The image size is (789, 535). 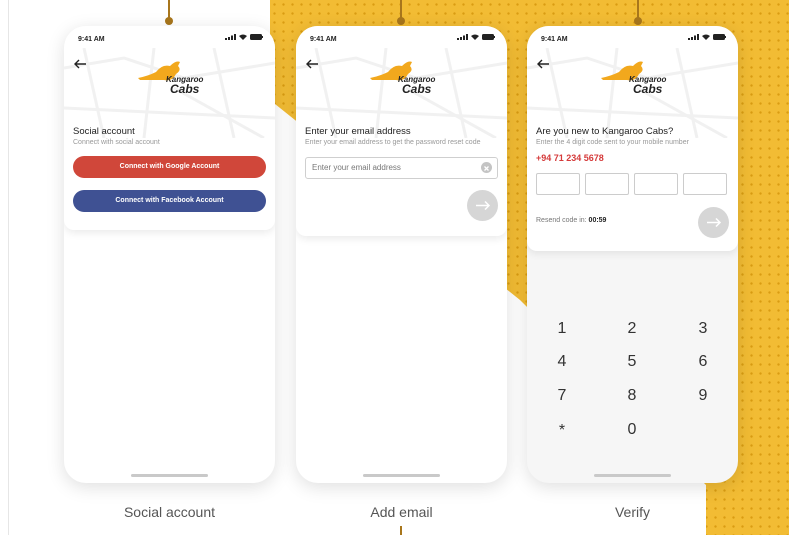 I want to click on resend-timer: Resend code in: 00:59, so click(x=571, y=220).